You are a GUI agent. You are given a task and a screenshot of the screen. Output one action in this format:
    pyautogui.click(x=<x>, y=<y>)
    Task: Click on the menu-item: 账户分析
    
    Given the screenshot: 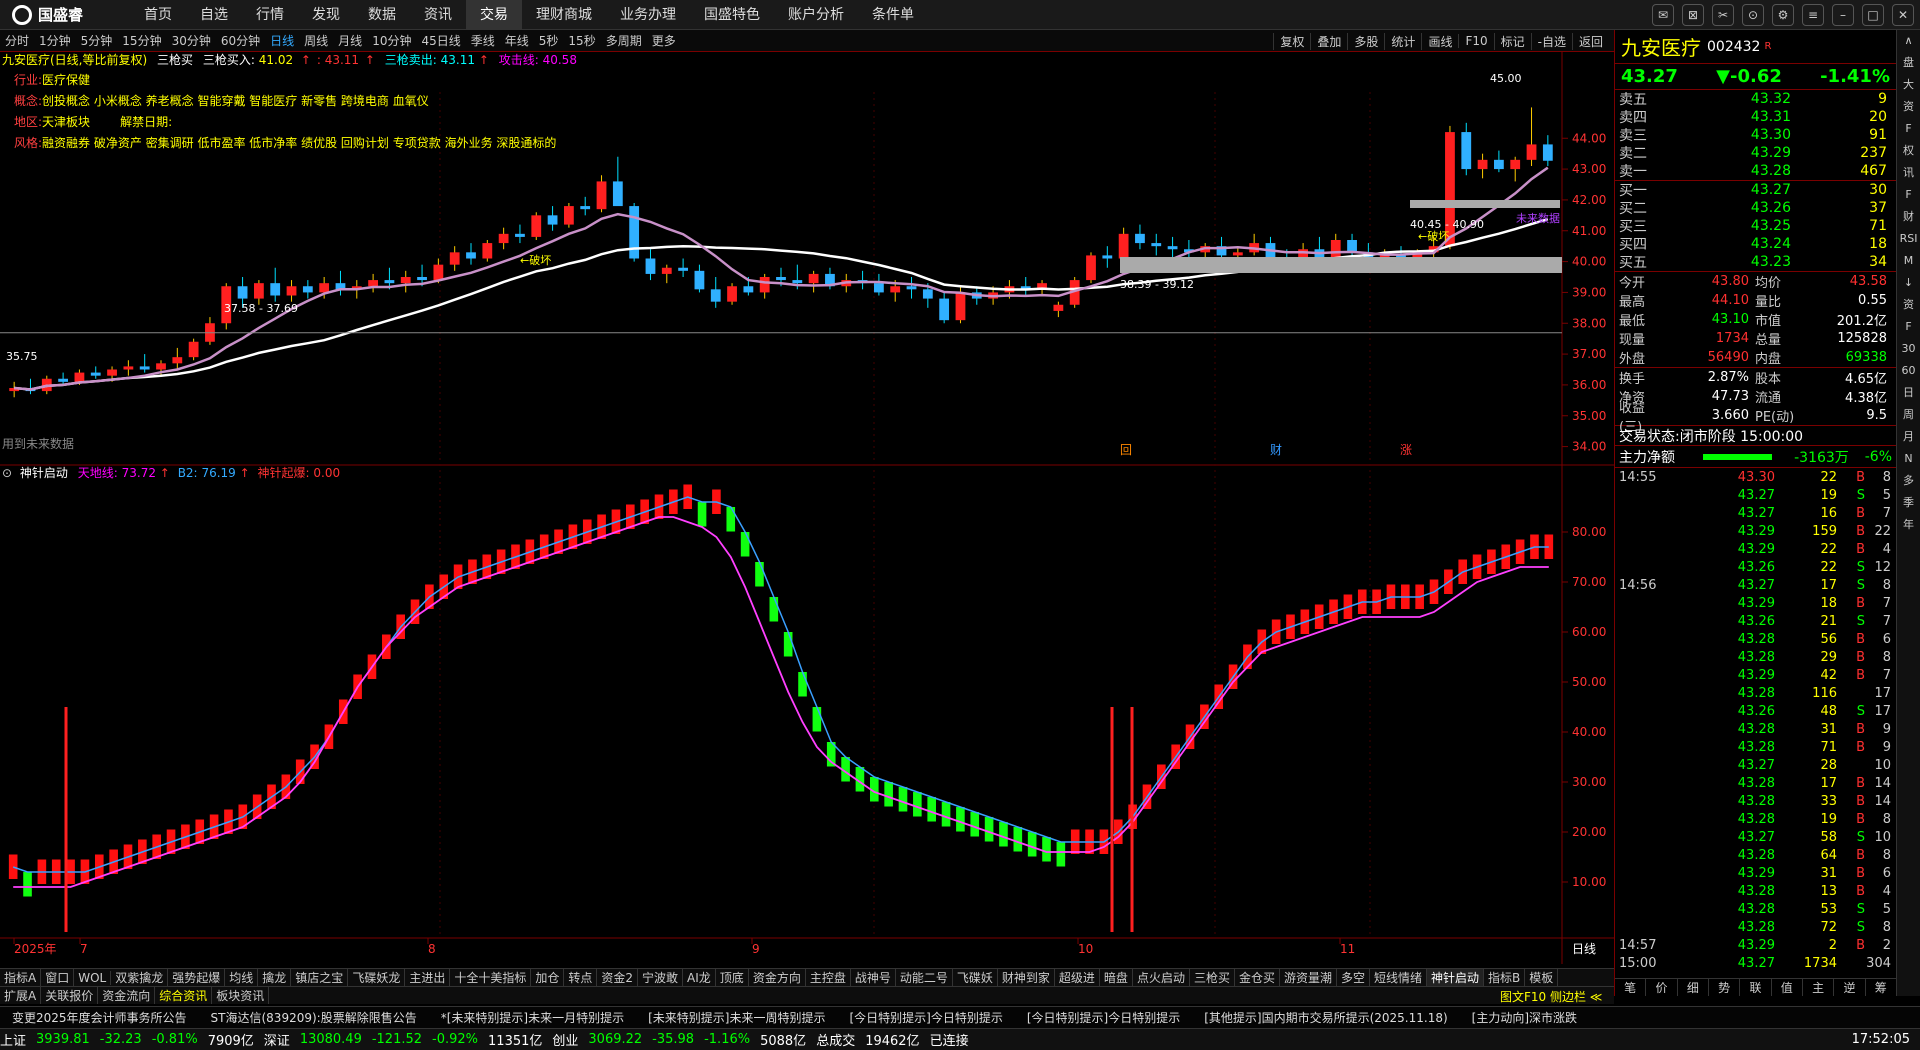 What is the action you would take?
    pyautogui.click(x=816, y=15)
    